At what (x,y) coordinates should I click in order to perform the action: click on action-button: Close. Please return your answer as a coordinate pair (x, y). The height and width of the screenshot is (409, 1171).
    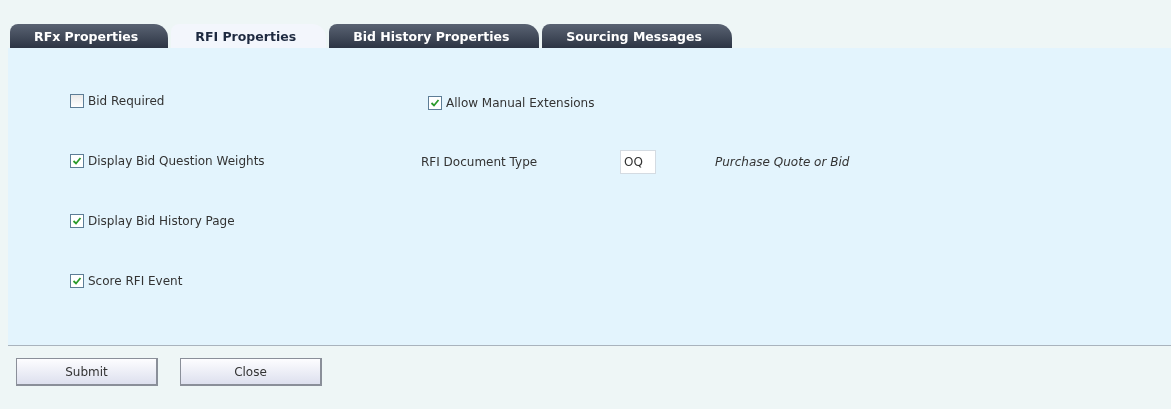
    Looking at the image, I should click on (251, 372).